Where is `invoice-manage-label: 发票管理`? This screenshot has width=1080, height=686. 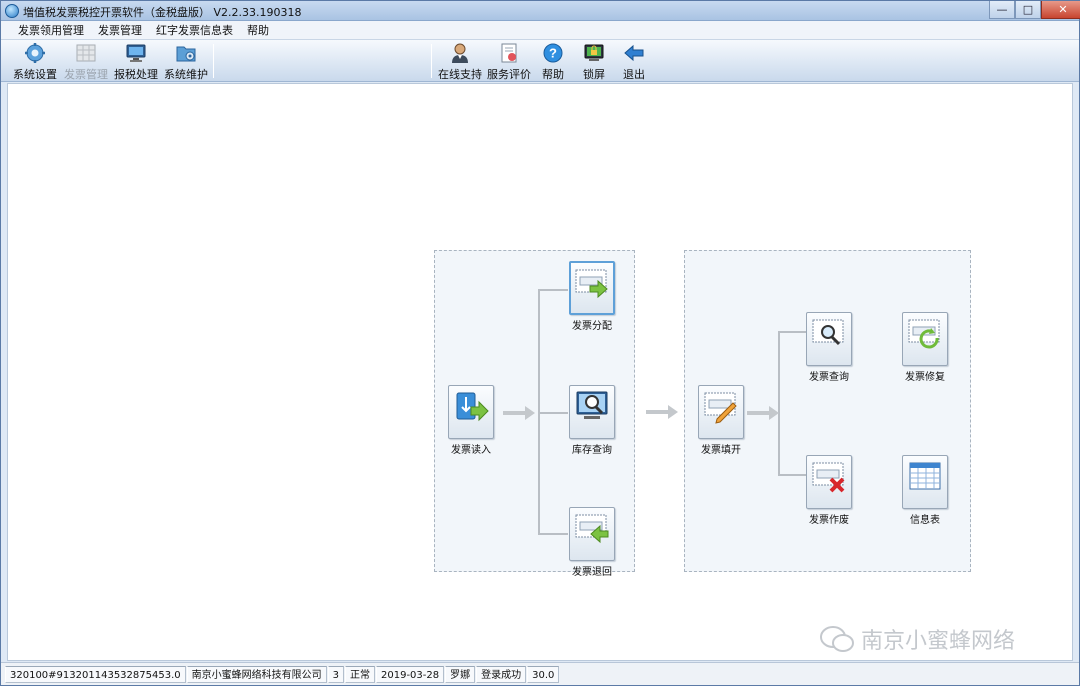 invoice-manage-label: 发票管理 is located at coordinates (86, 74).